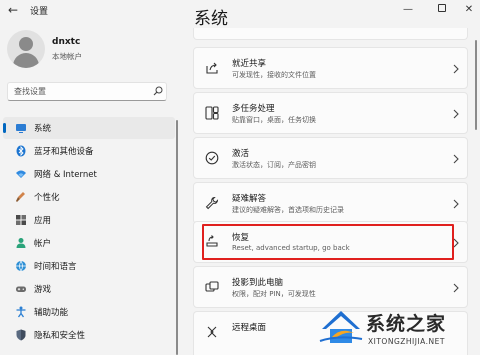 The width and height of the screenshot is (480, 355). I want to click on gamepad-icon, so click(21, 289).